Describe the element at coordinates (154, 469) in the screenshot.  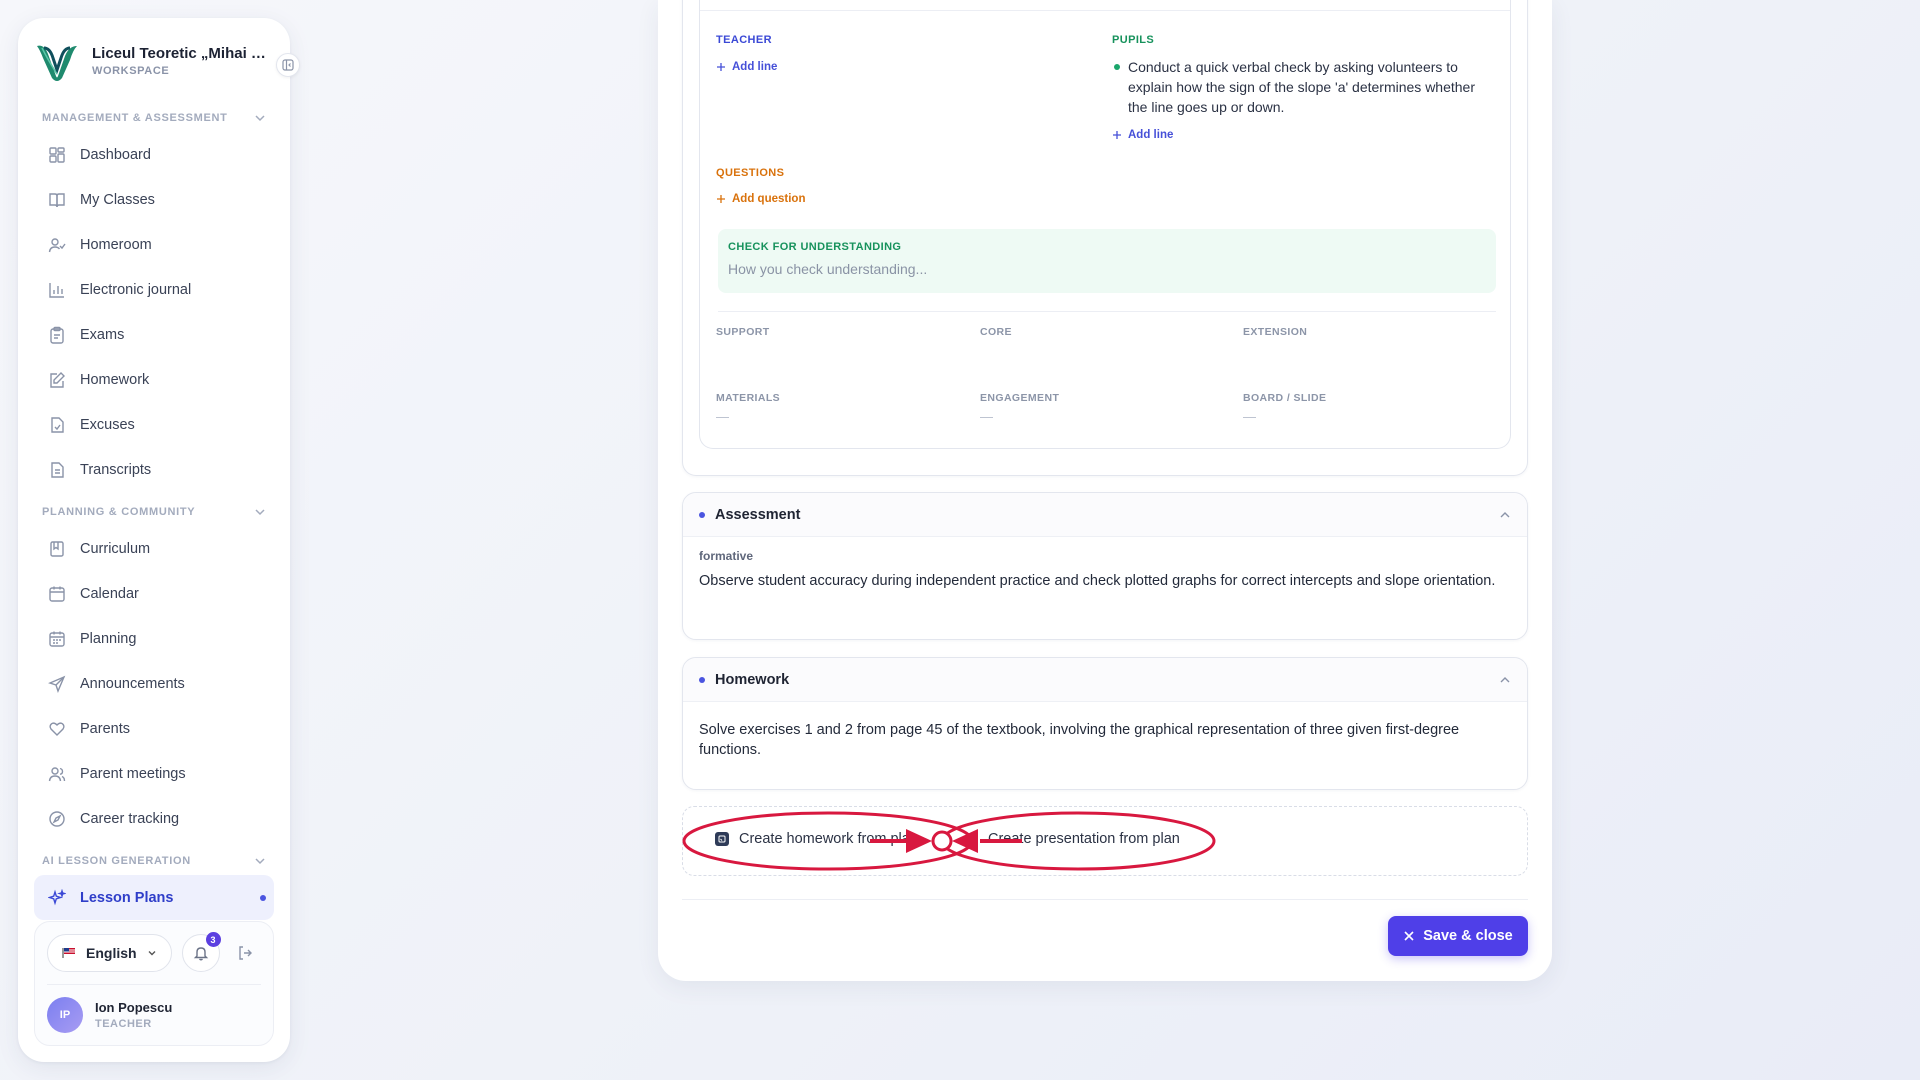
I see `sidebar-item-transcripts: Transcripts` at that location.